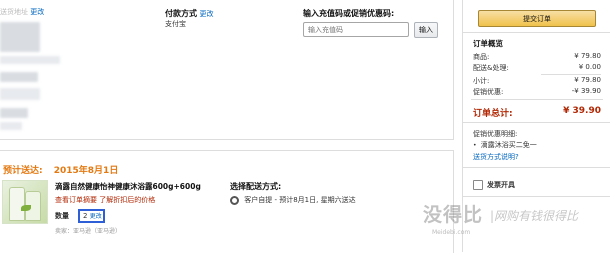 The height and width of the screenshot is (253, 610). Describe the element at coordinates (175, 24) in the screenshot. I see `payment-method-value: 支付宝` at that location.